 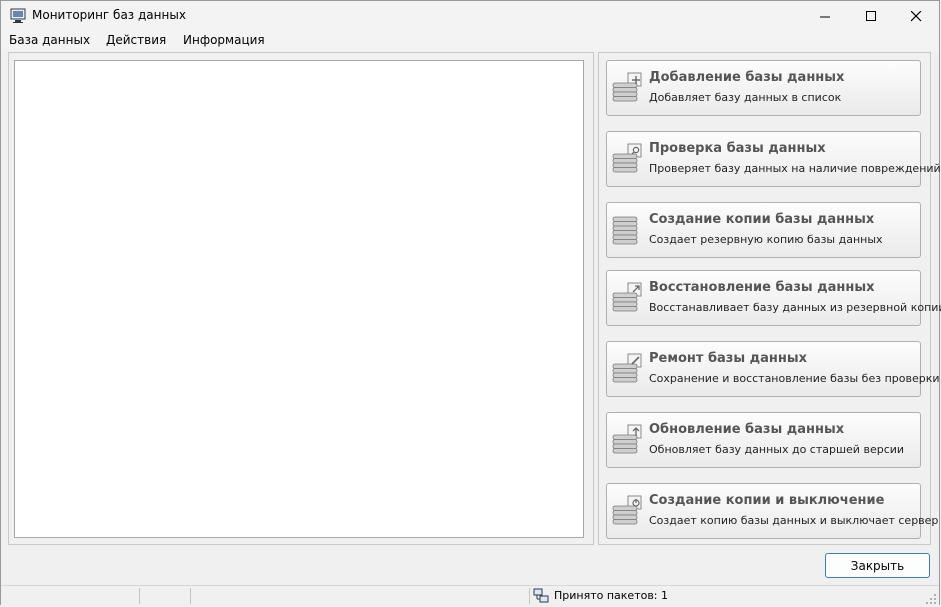 I want to click on status-bar: Принято пакетов: 1, so click(x=470, y=596).